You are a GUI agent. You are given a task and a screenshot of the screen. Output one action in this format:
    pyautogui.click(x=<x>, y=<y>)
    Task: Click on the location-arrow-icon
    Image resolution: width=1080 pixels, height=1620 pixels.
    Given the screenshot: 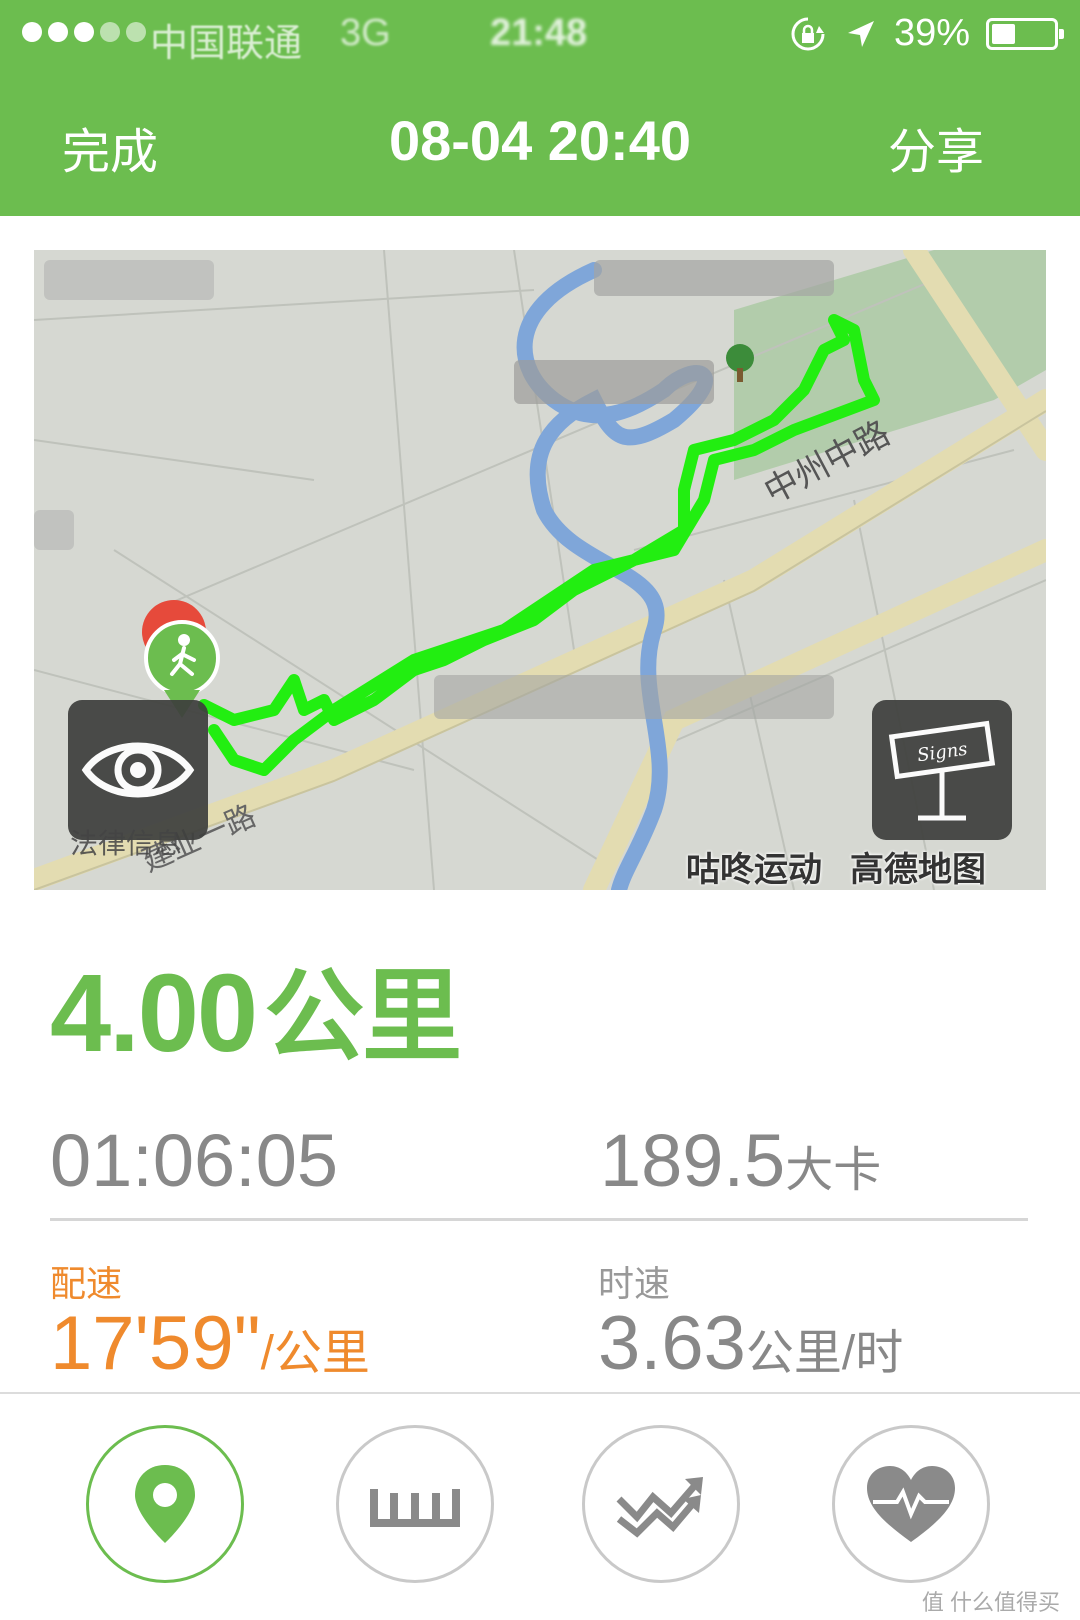 What is the action you would take?
    pyautogui.click(x=860, y=33)
    